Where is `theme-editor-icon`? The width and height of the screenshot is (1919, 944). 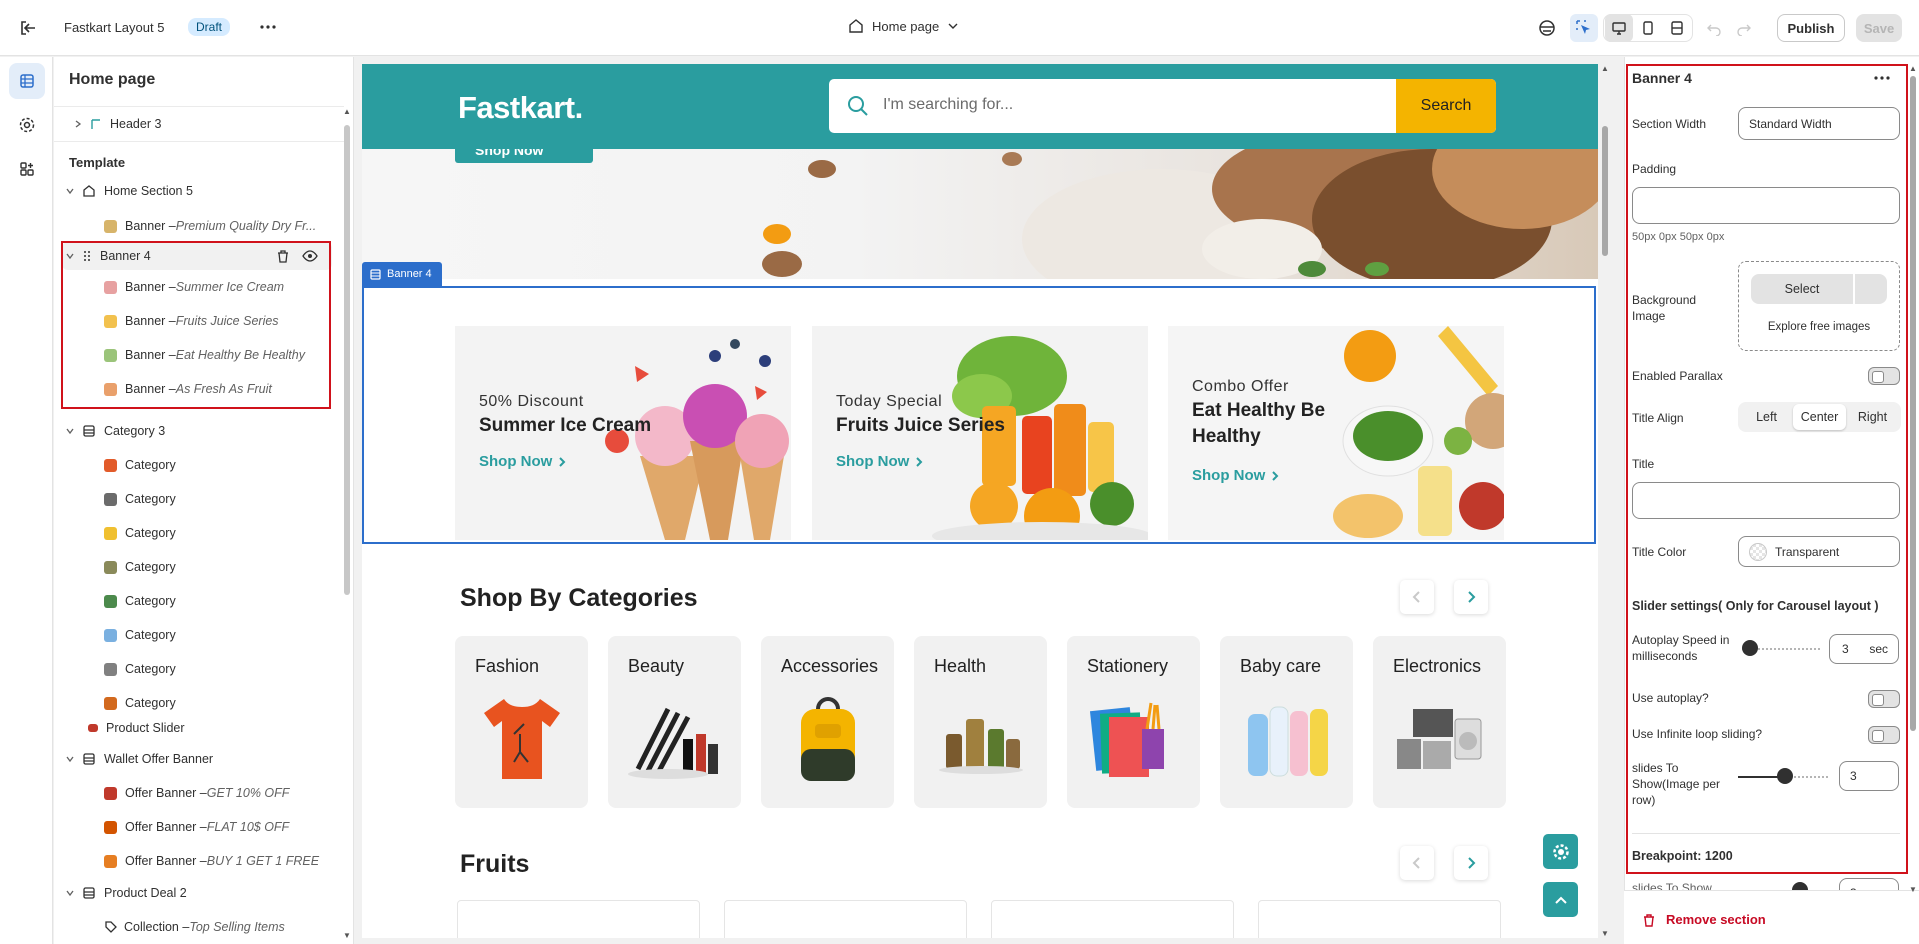
theme-editor-icon is located at coordinates (1547, 28).